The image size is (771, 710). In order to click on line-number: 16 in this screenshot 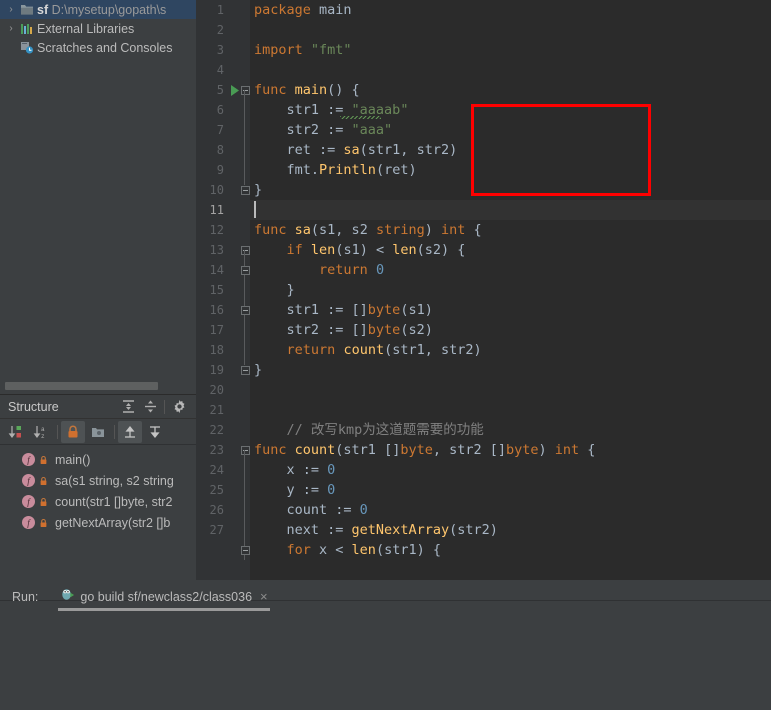, I will do `click(216, 310)`.